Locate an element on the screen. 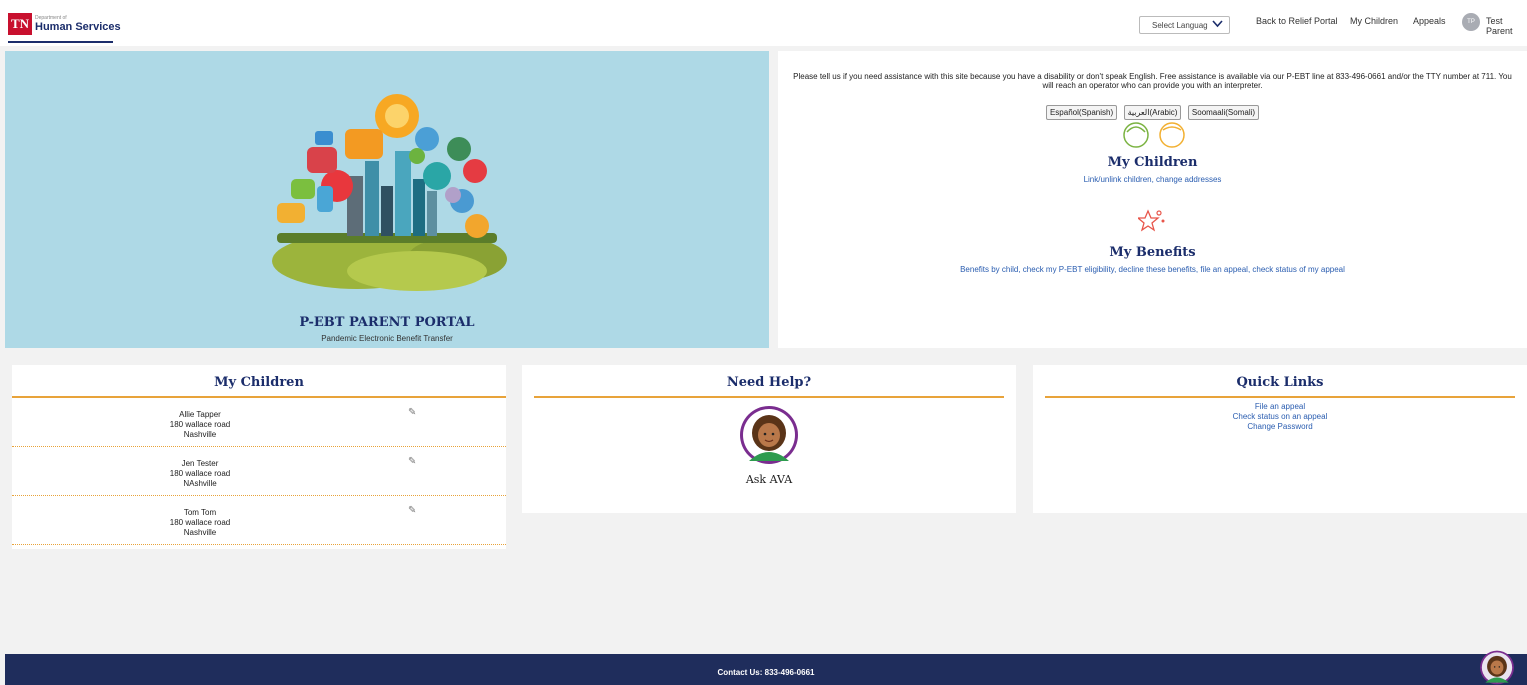 The width and height of the screenshot is (1527, 685). footer: Contact Us: 833-496-0661 is located at coordinates (766, 669).